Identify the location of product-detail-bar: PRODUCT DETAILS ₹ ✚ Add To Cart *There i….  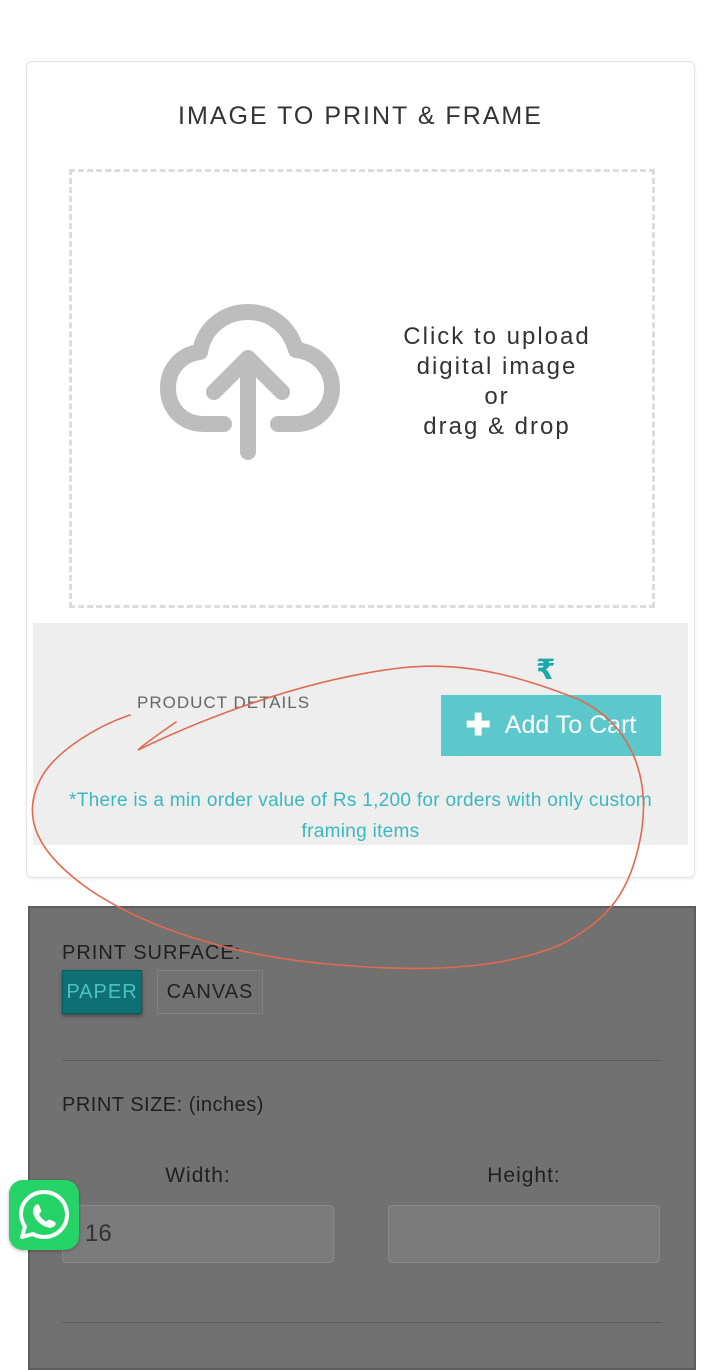
(360, 734).